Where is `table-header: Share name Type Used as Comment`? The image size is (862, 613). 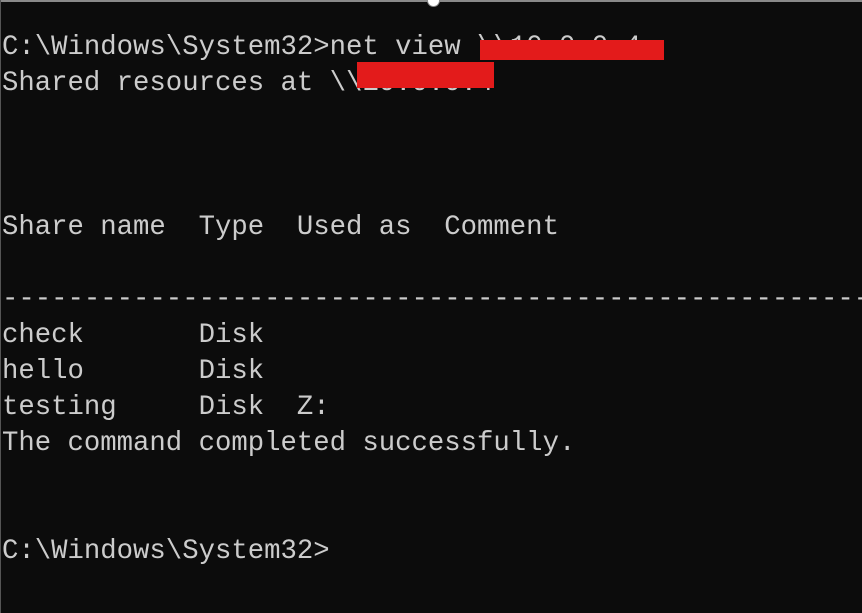 table-header: Share name Type Used as Comment is located at coordinates (280, 227).